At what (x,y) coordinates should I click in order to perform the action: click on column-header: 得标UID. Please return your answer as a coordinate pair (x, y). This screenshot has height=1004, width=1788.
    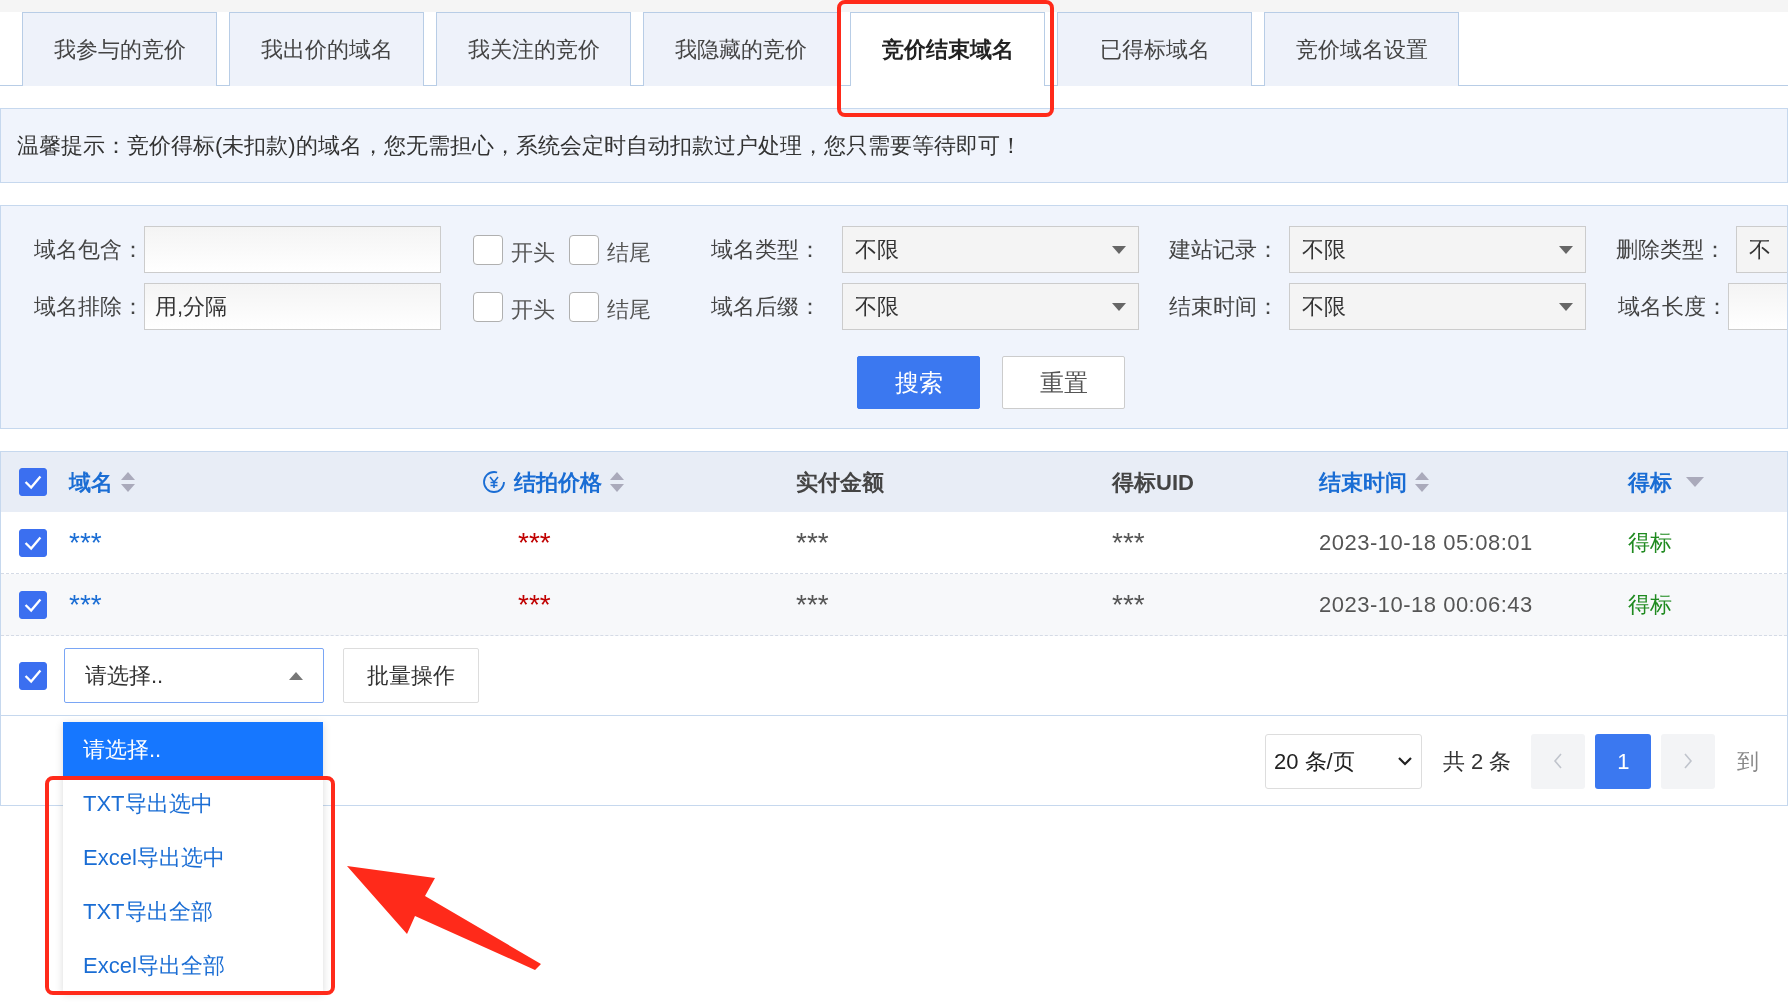
    Looking at the image, I should click on (1153, 482).